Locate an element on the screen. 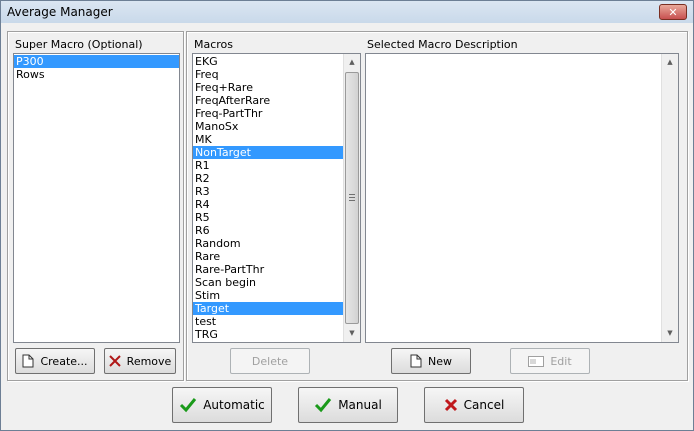 Image resolution: width=694 pixels, height=431 pixels. scroll-down-icon: ▼ is located at coordinates (352, 333).